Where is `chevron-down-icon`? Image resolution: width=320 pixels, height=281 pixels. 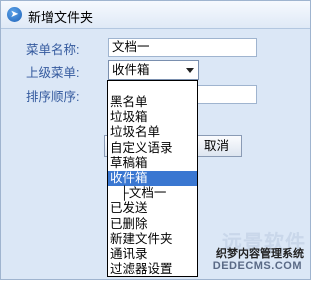
chevron-down-icon is located at coordinates (190, 70).